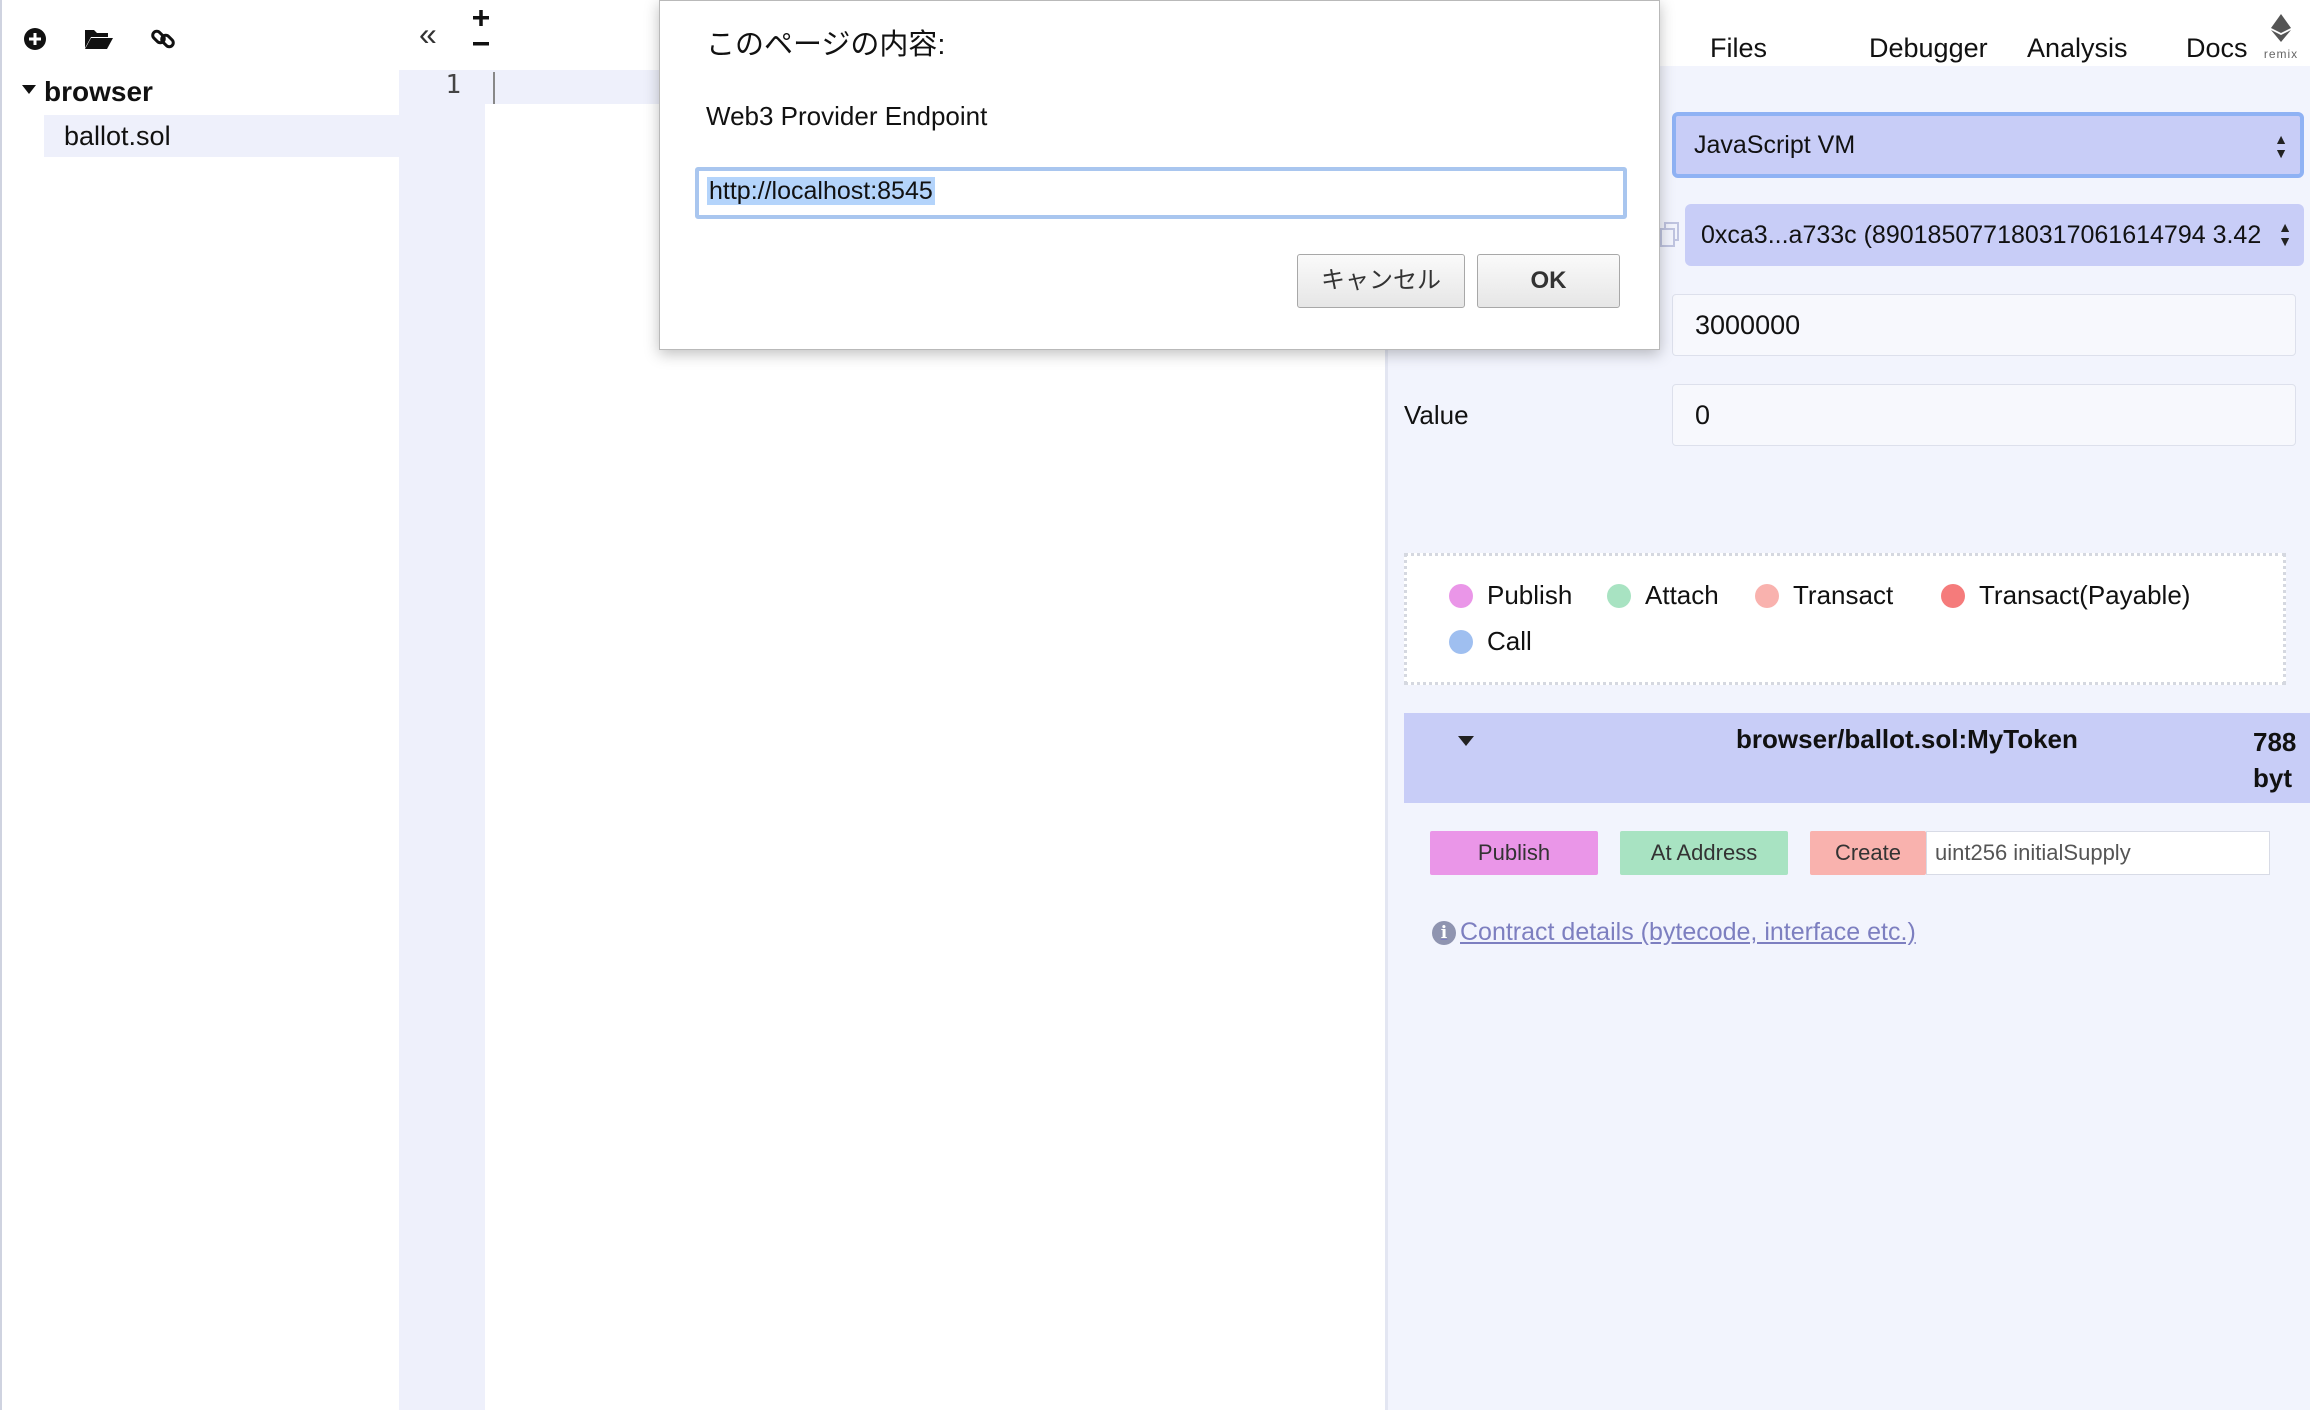 This screenshot has height=1410, width=2310. I want to click on legend-transact-payable: Transact(Payable), so click(2065, 595).